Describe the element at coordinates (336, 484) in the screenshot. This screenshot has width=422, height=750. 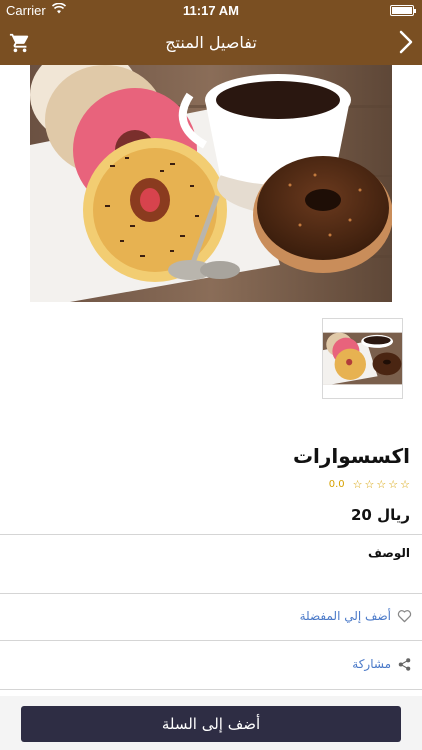
I see `rating-value: 0.0` at that location.